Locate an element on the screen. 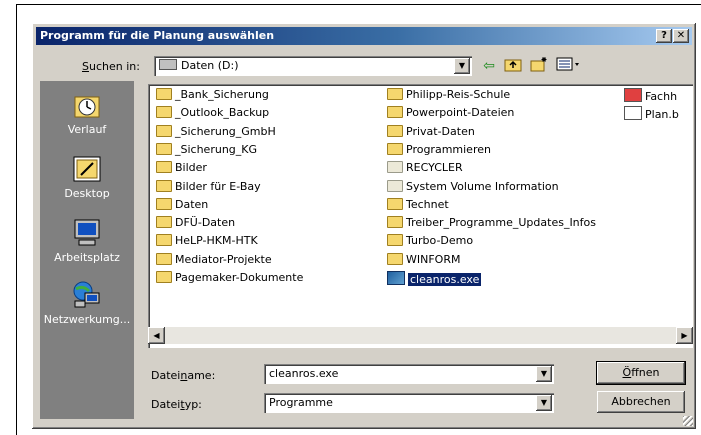  place-history: Verlauf is located at coordinates (87, 112).